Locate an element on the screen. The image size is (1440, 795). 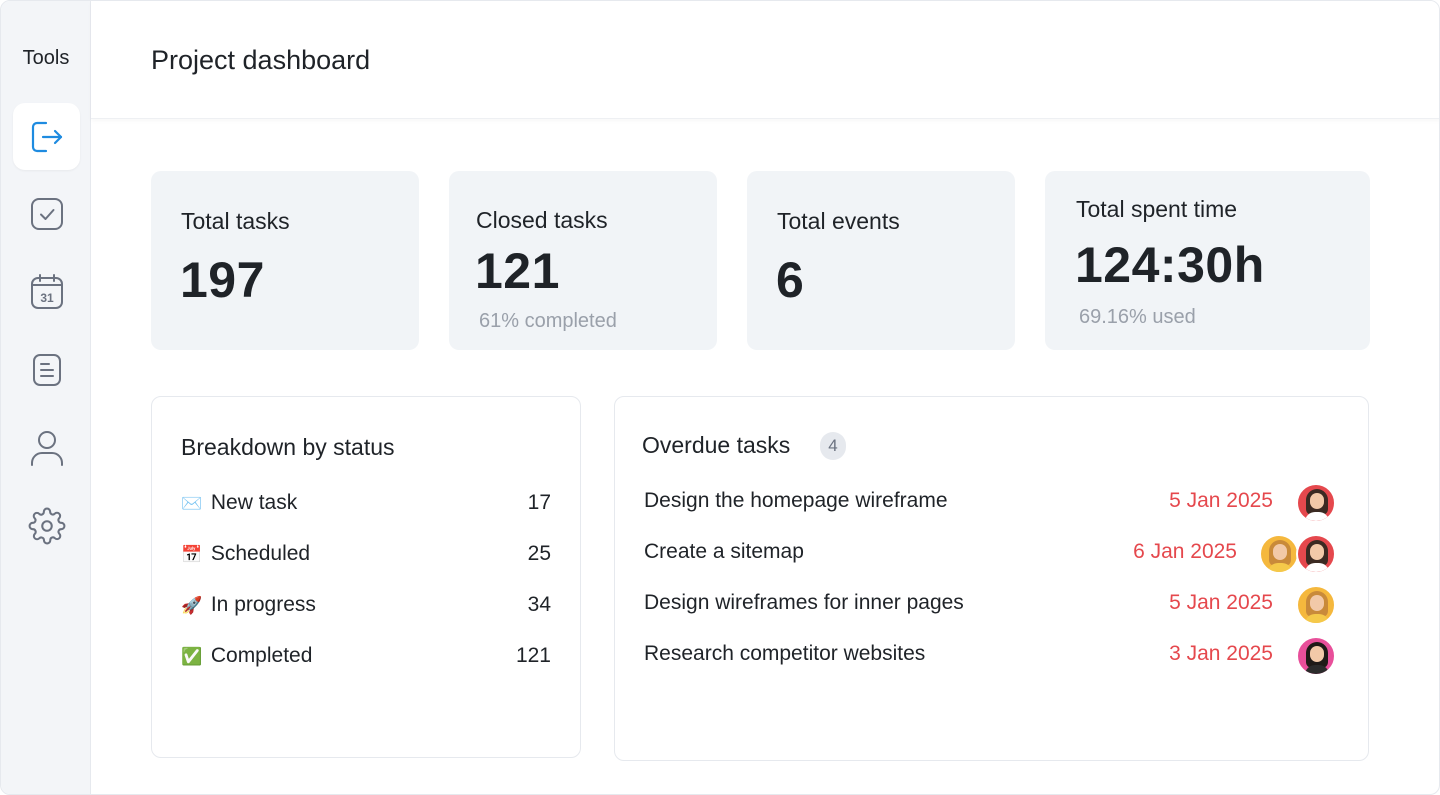
calendar-emoji-icon: 📅 is located at coordinates (192, 554).